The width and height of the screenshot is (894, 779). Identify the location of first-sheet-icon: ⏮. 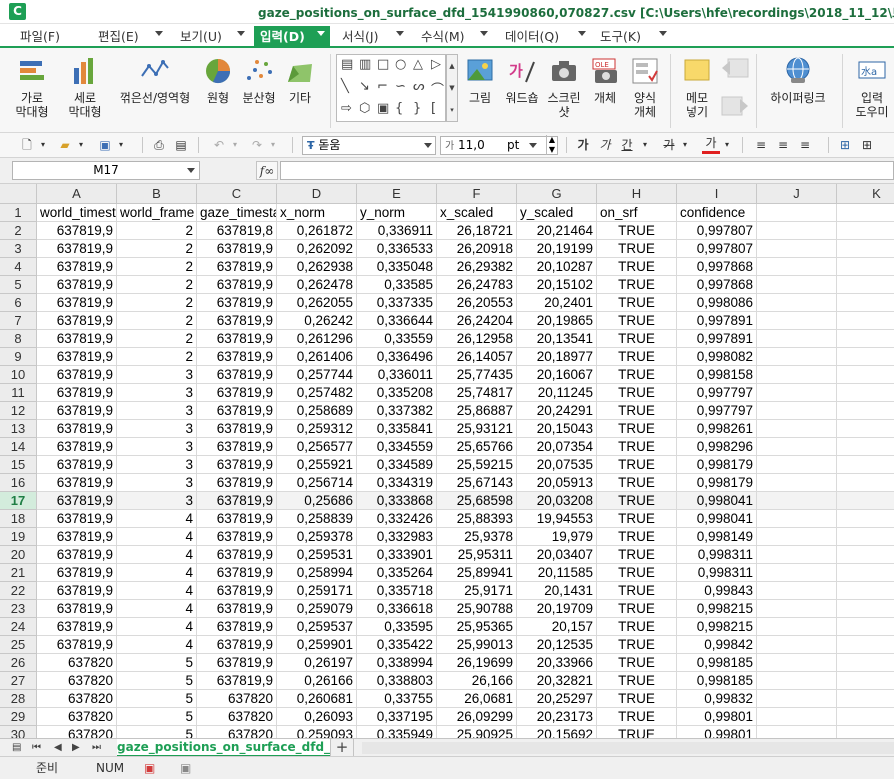
(36, 748).